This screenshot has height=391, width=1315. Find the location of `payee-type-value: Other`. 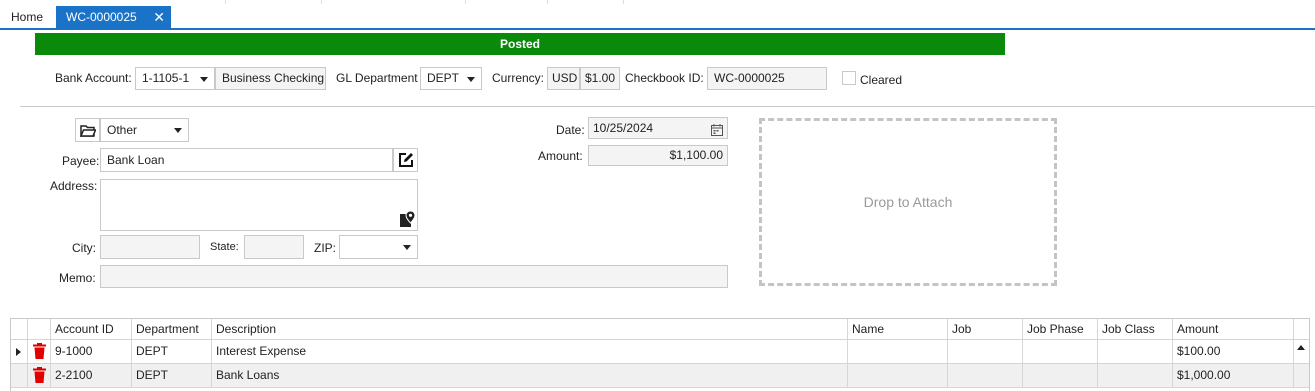

payee-type-value: Other is located at coordinates (122, 130).